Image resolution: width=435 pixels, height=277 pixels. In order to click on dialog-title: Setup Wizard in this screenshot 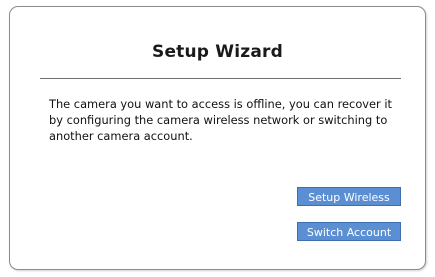, I will do `click(217, 52)`.